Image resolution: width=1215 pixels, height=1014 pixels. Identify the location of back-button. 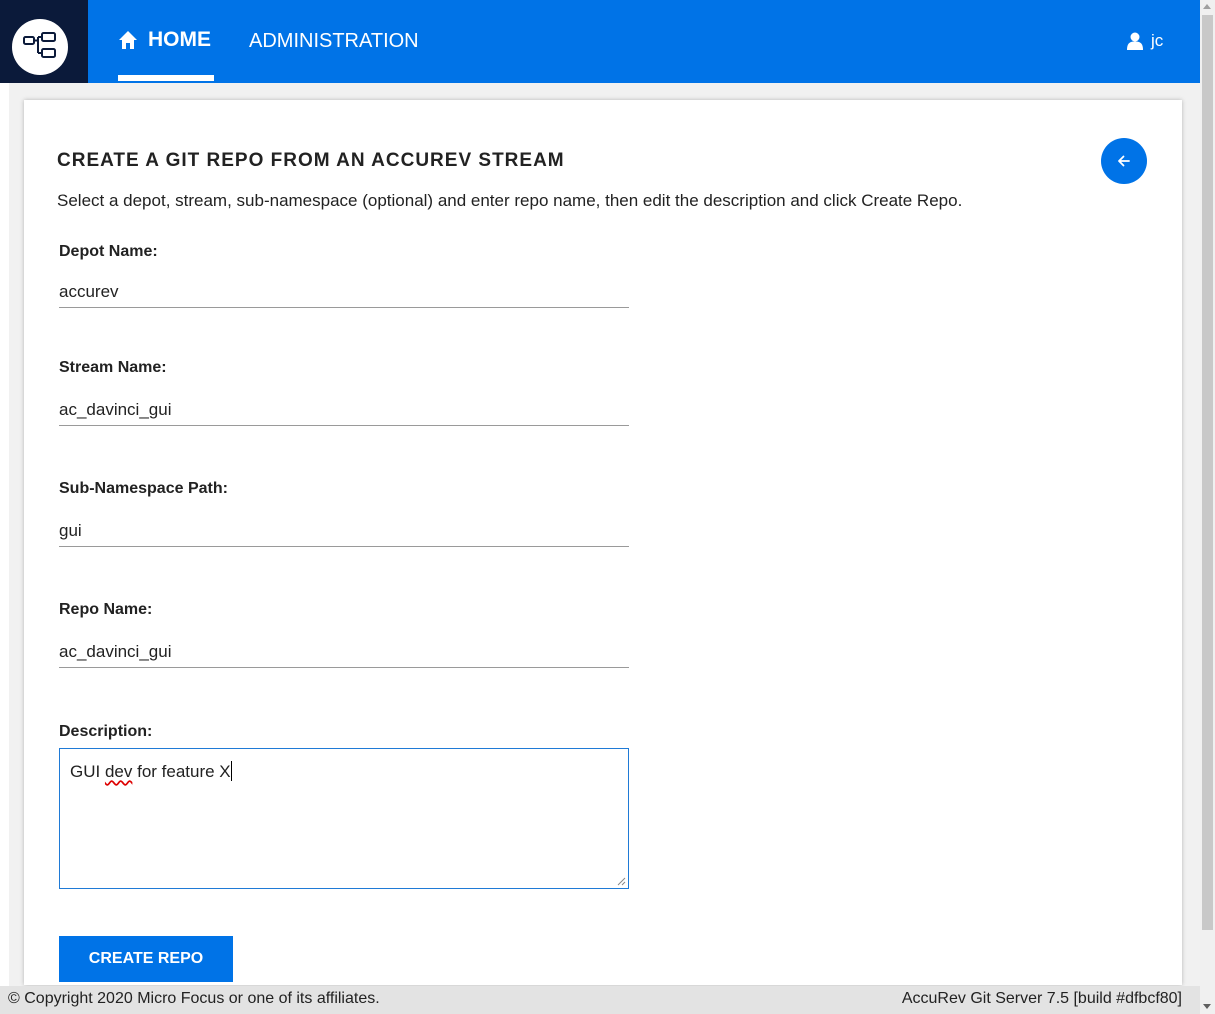
(1124, 161).